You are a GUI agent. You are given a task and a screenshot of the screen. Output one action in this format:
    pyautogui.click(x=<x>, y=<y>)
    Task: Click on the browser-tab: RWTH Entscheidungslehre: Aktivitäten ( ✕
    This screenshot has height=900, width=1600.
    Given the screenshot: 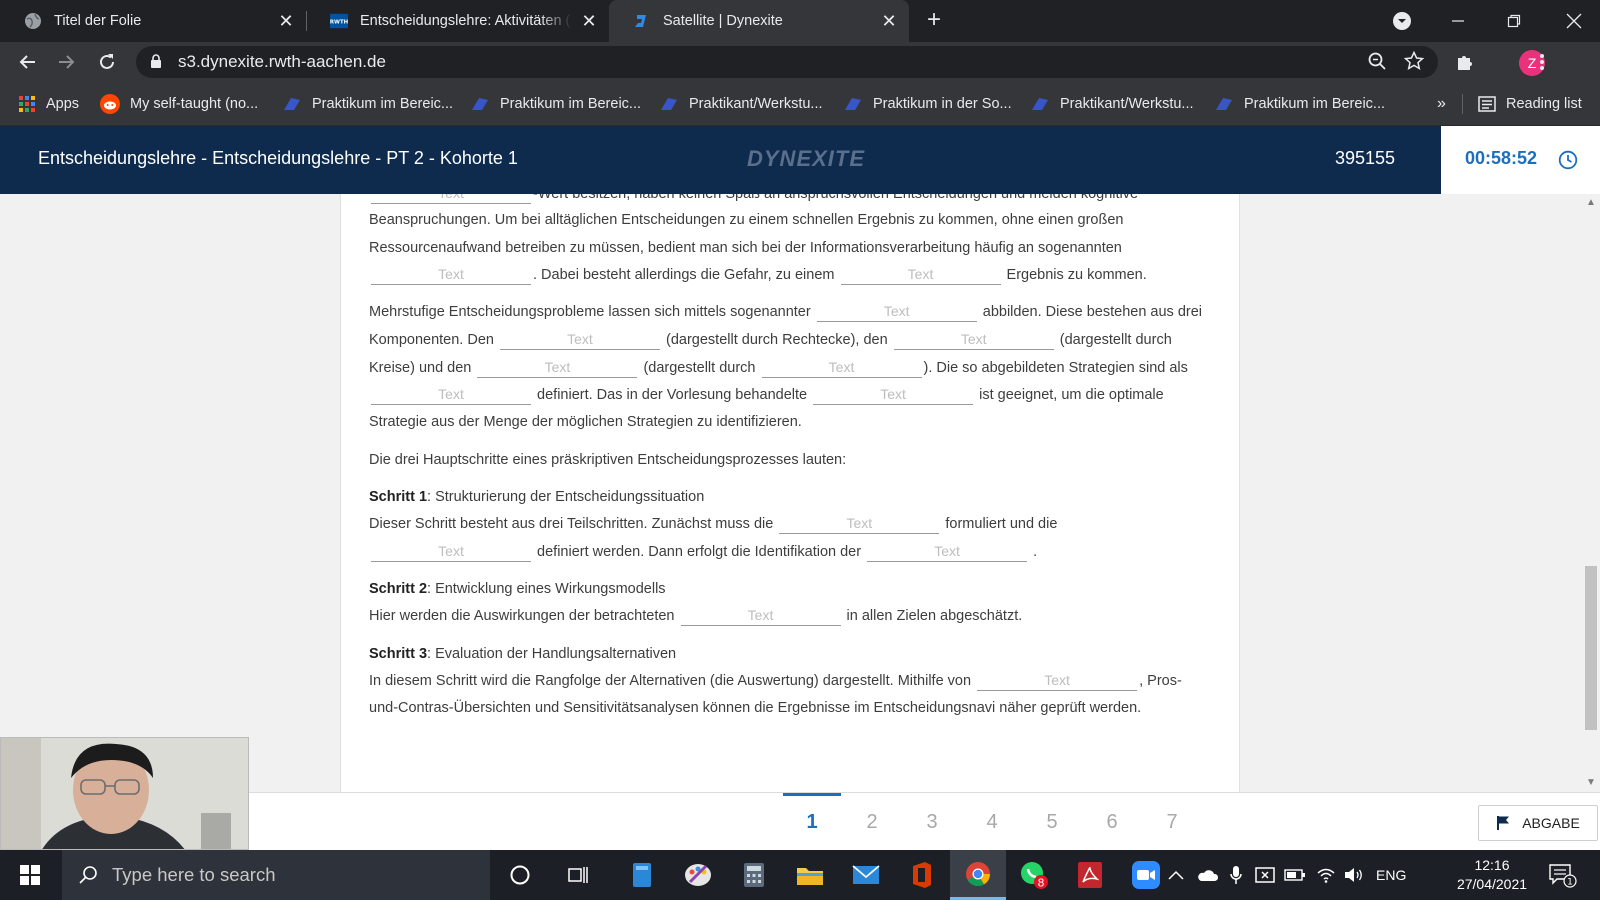 What is the action you would take?
    pyautogui.click(x=457, y=21)
    